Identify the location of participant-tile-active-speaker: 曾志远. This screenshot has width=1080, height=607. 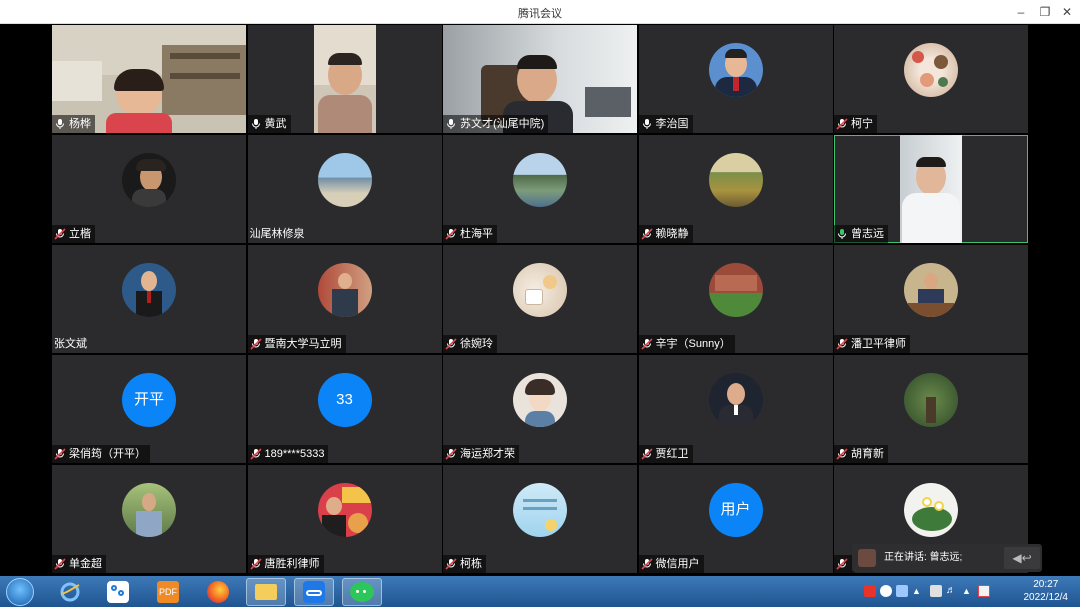
(931, 189).